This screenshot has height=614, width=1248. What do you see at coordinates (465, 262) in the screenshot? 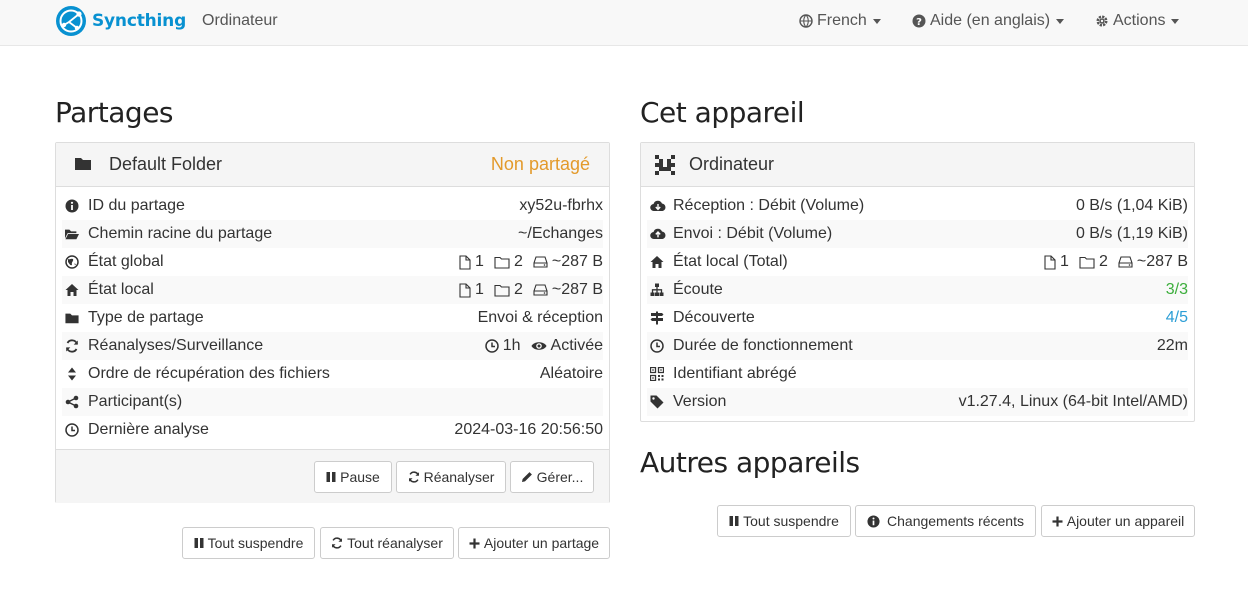
I see `file-icon` at bounding box center [465, 262].